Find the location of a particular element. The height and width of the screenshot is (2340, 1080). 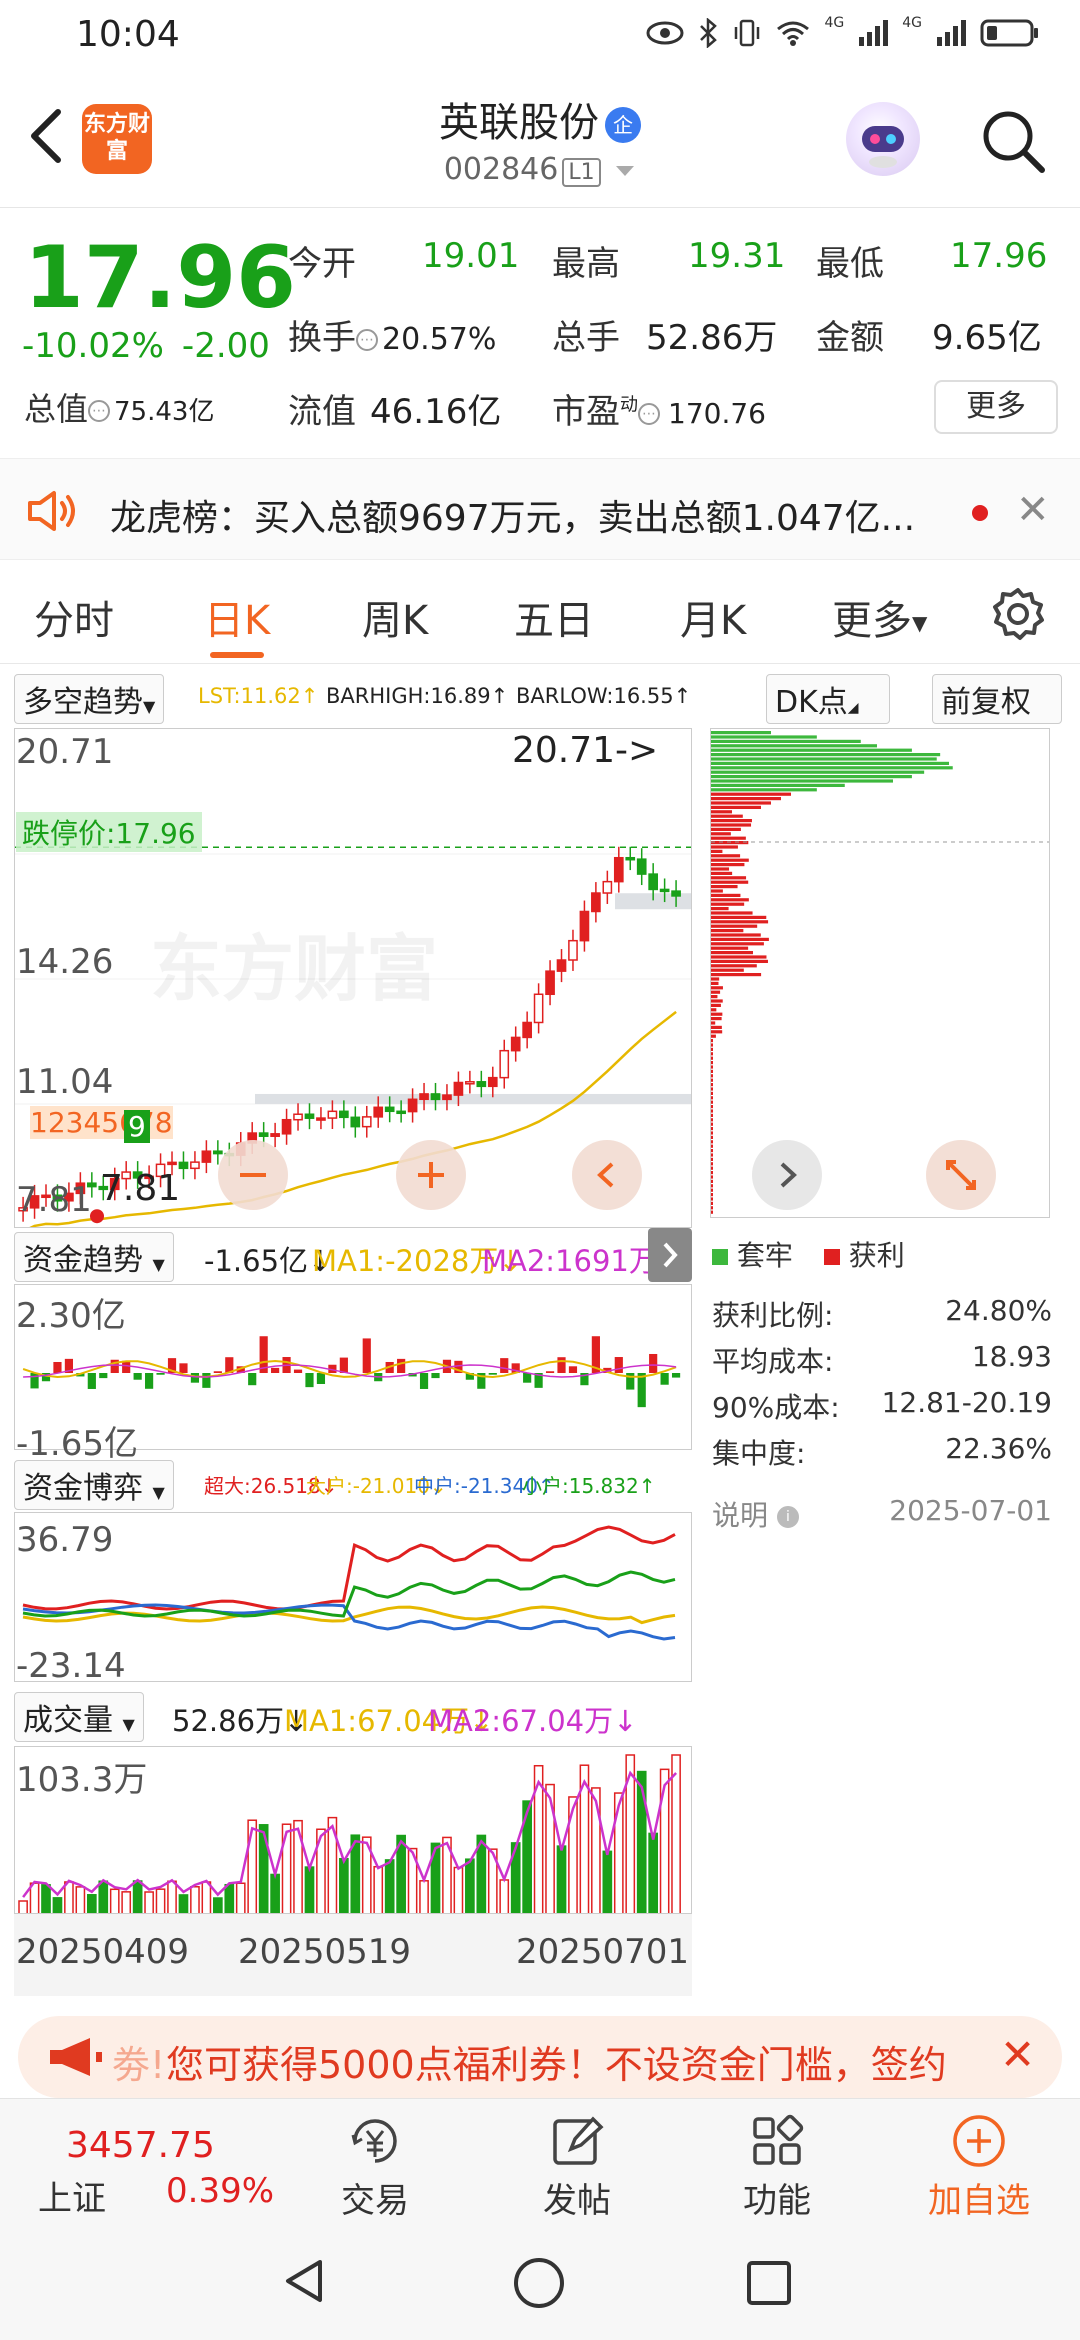

chip-stat-value: 24.80% is located at coordinates (998, 1310).